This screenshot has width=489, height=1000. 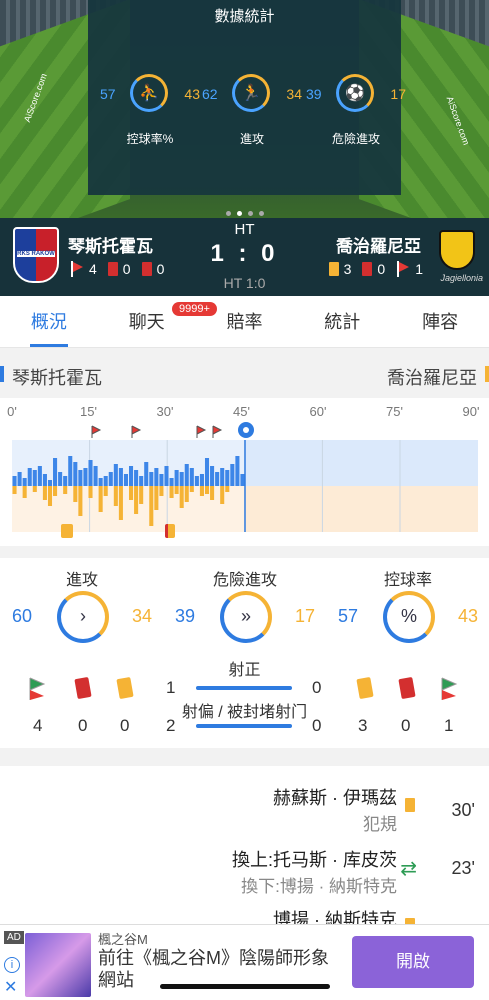 I want to click on tab-stats: 統計, so click(x=342, y=321).